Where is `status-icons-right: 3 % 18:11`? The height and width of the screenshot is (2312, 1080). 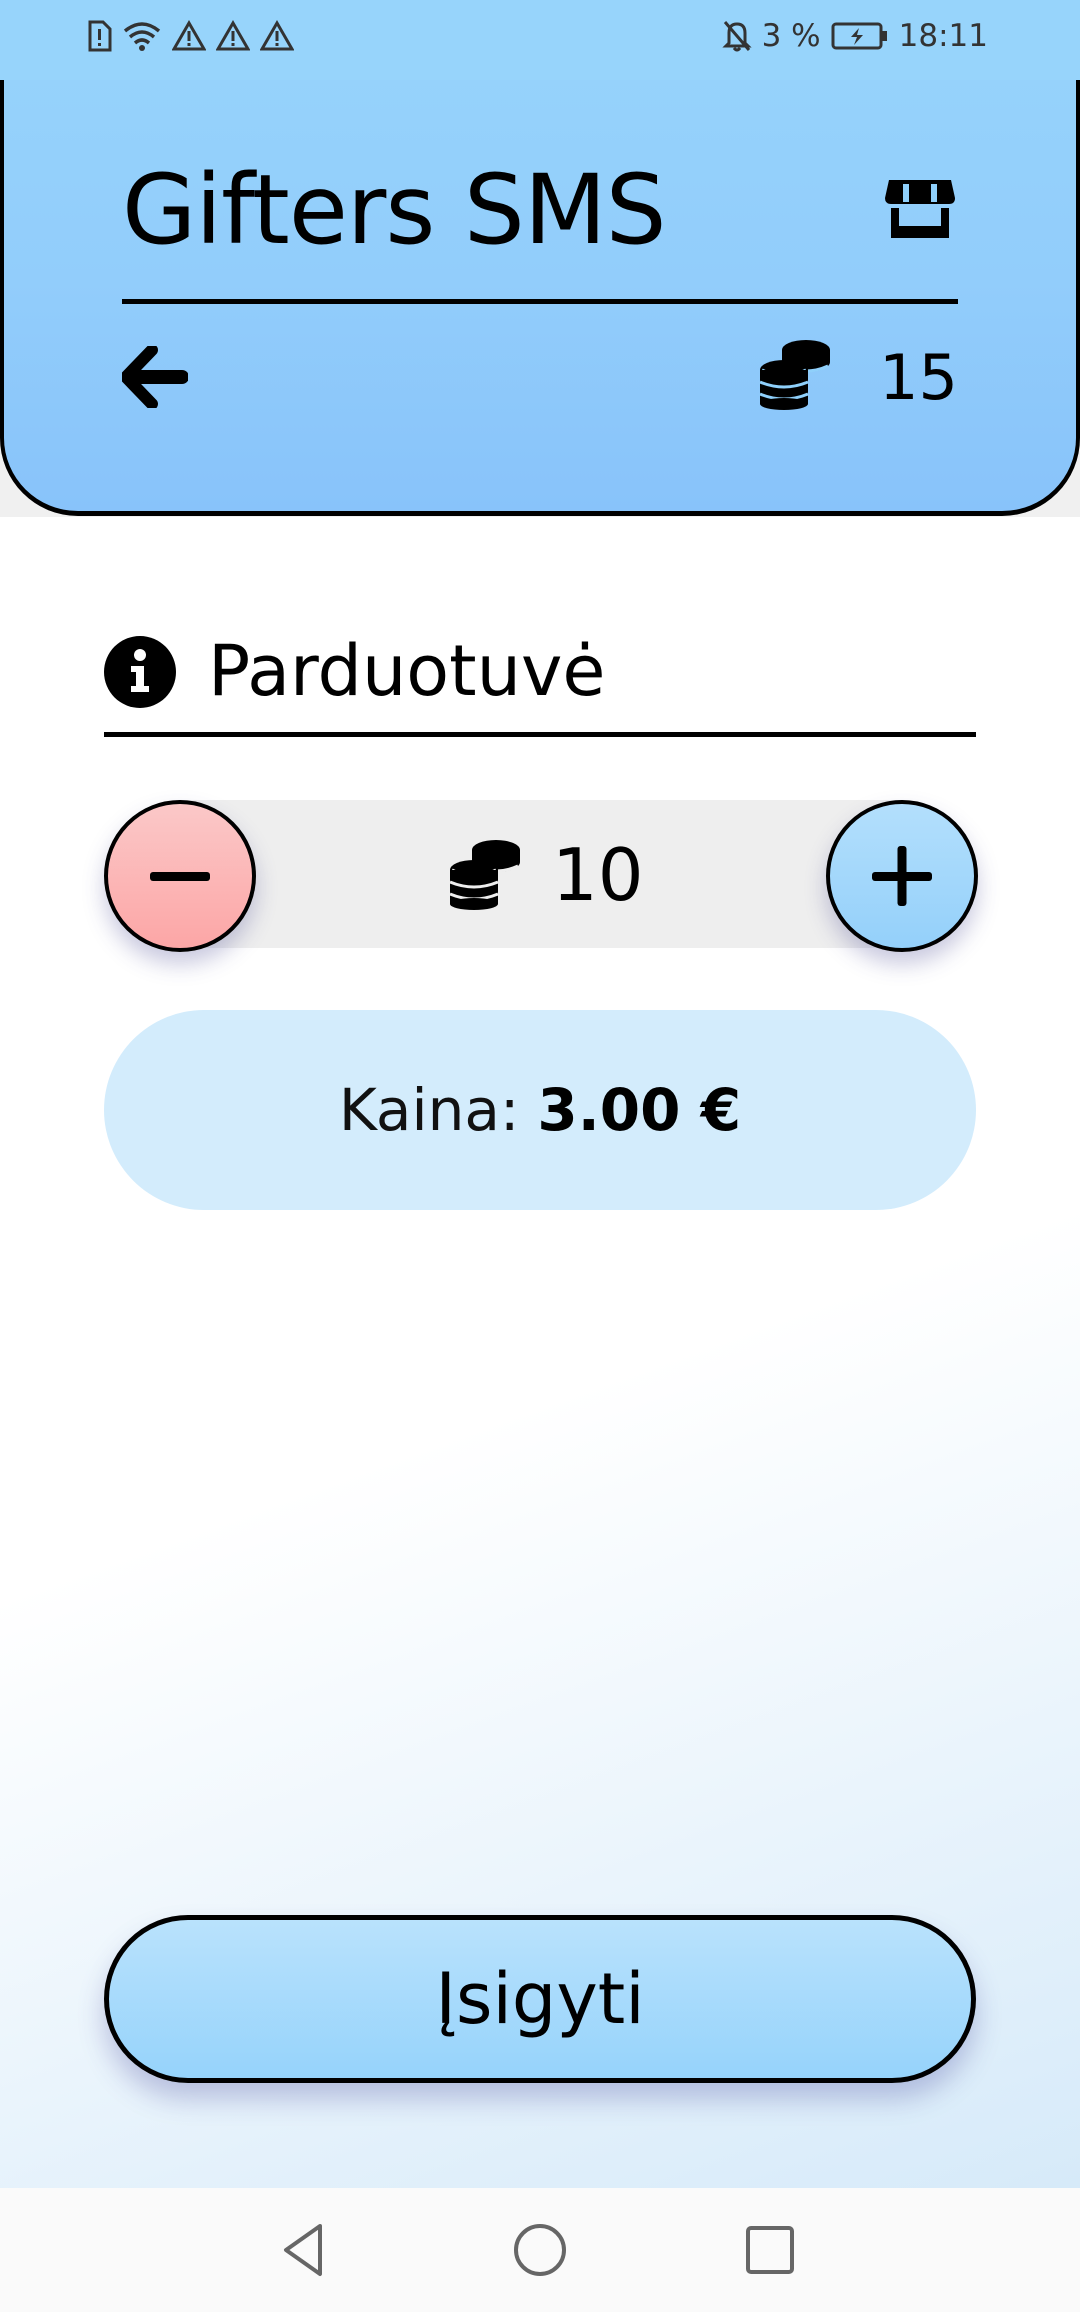
status-icons-right: 3 % 18:11 is located at coordinates (854, 36).